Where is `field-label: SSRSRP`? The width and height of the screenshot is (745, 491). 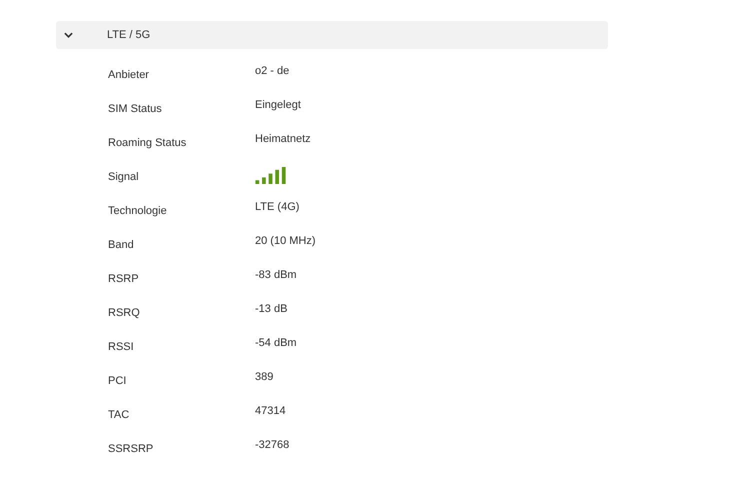 field-label: SSRSRP is located at coordinates (131, 448).